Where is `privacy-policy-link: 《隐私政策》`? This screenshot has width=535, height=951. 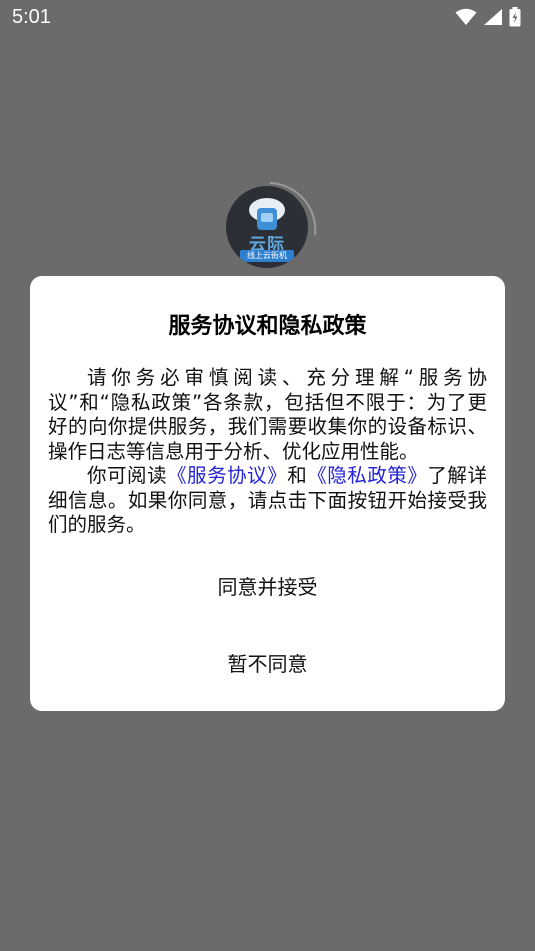
privacy-policy-link: 《隐私政策》 is located at coordinates (367, 475).